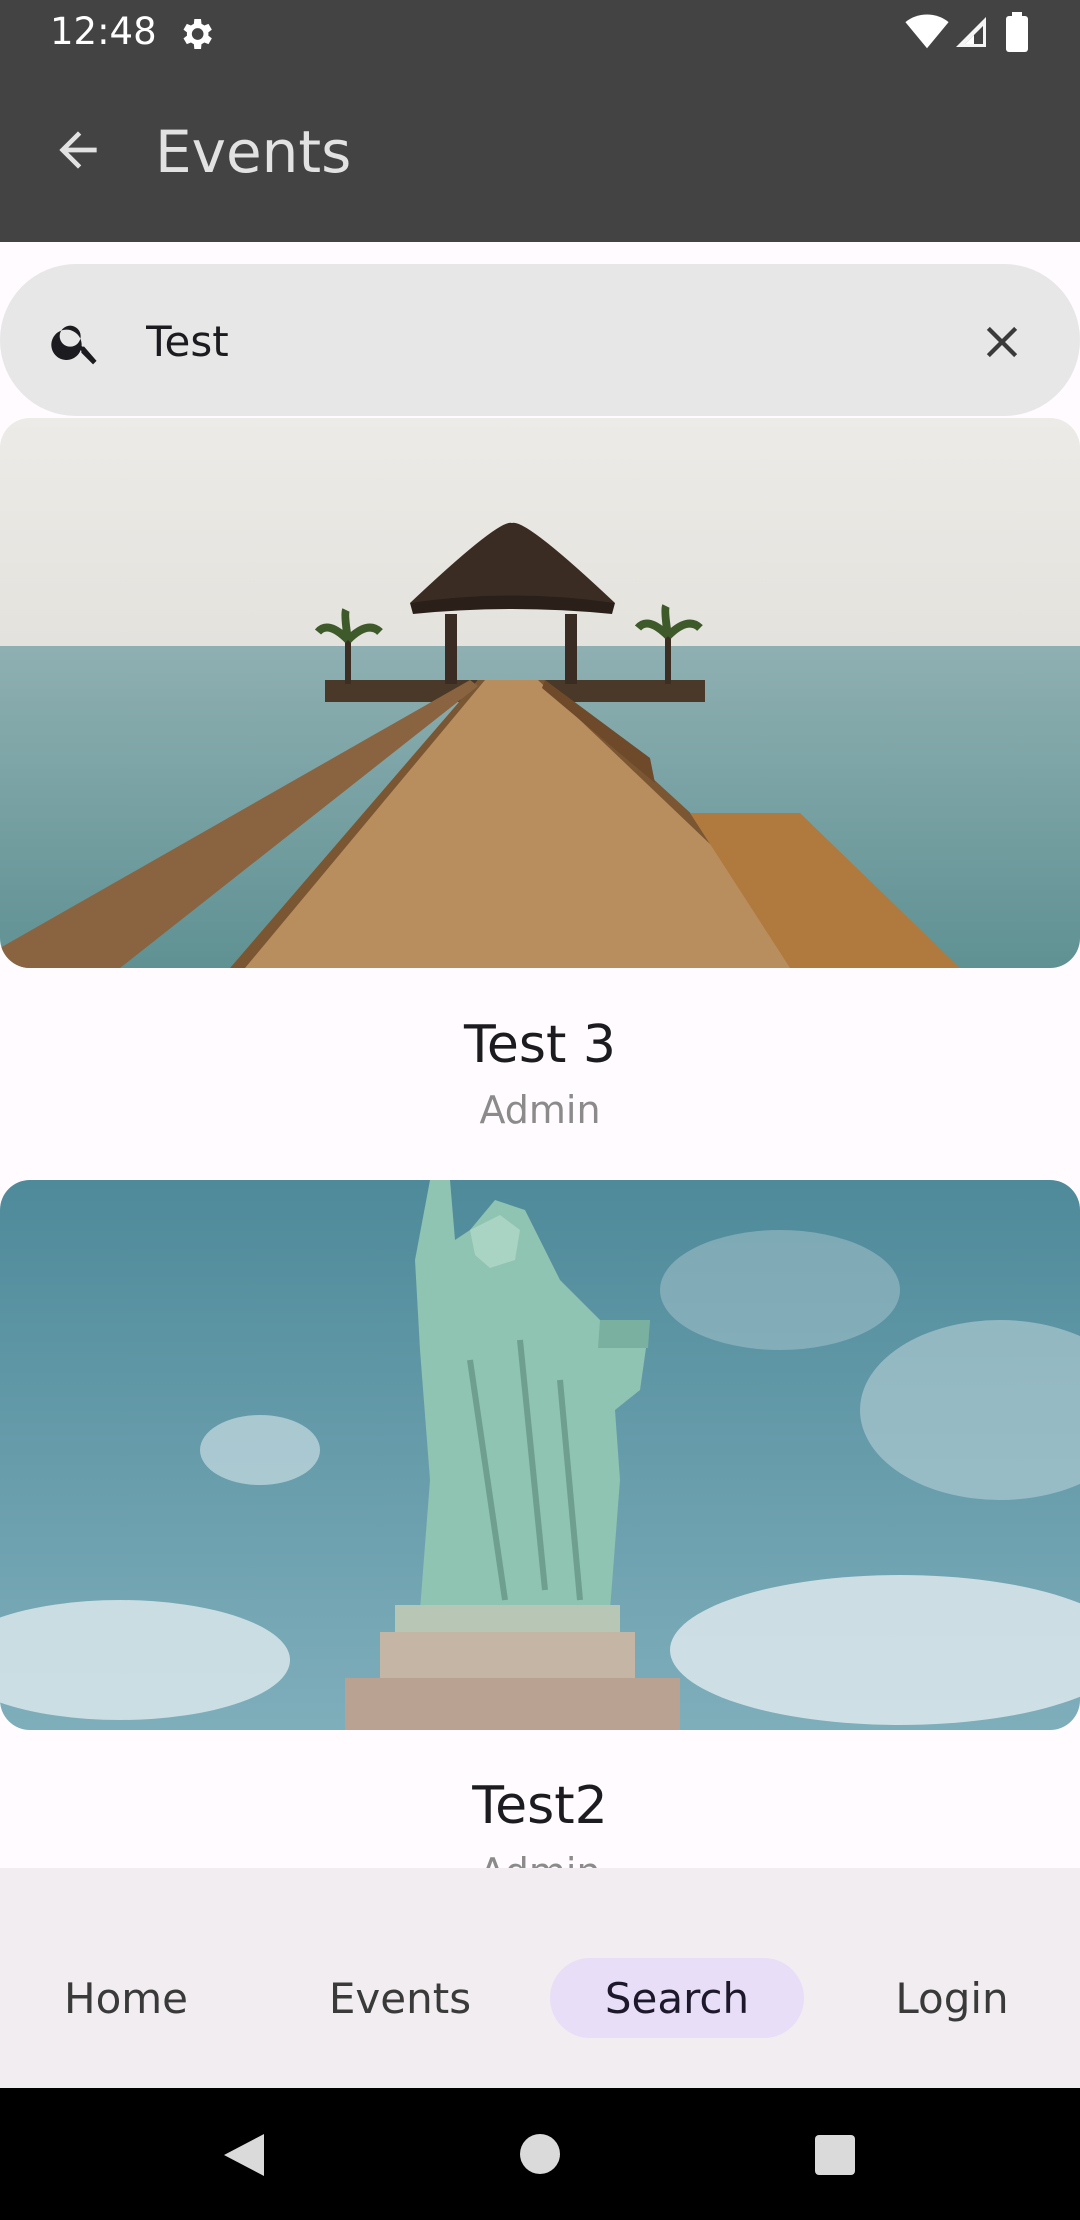  Describe the element at coordinates (197, 34) in the screenshot. I see `gear-icon` at that location.